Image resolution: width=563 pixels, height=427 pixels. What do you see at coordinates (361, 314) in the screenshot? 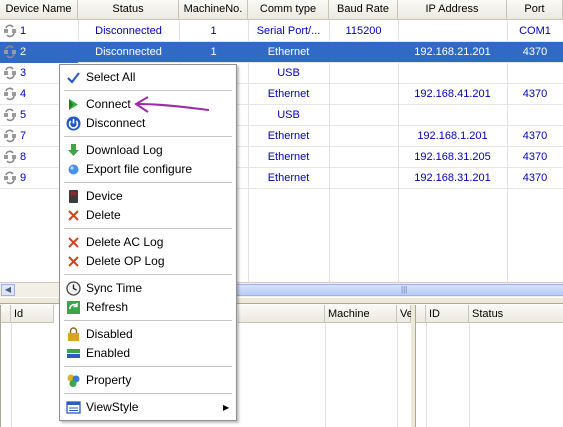
I see `col-machine: Machine` at bounding box center [361, 314].